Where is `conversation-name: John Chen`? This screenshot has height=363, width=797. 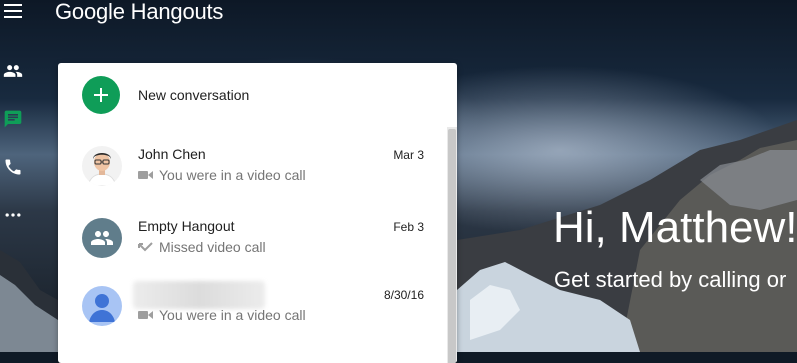 conversation-name: John Chen is located at coordinates (172, 154).